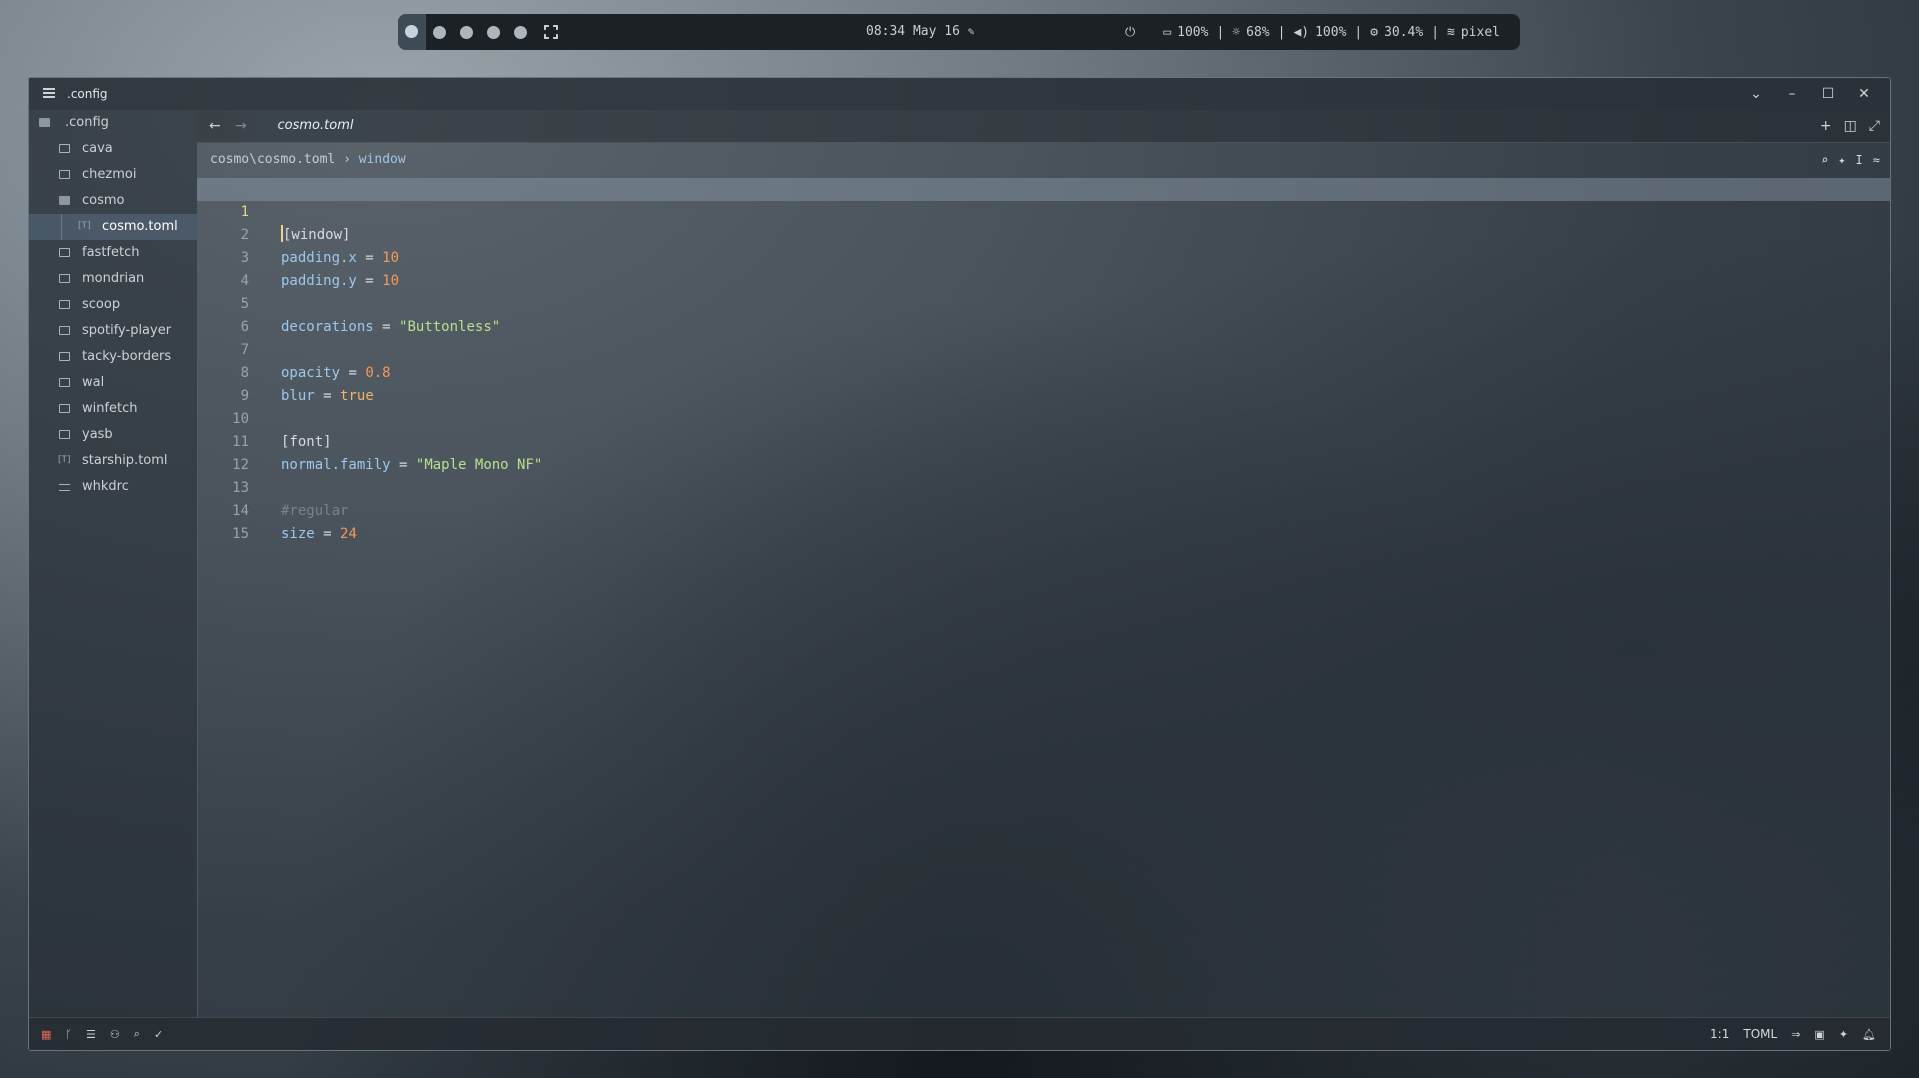  What do you see at coordinates (91, 1034) in the screenshot?
I see `outline-list-icon: ☰` at bounding box center [91, 1034].